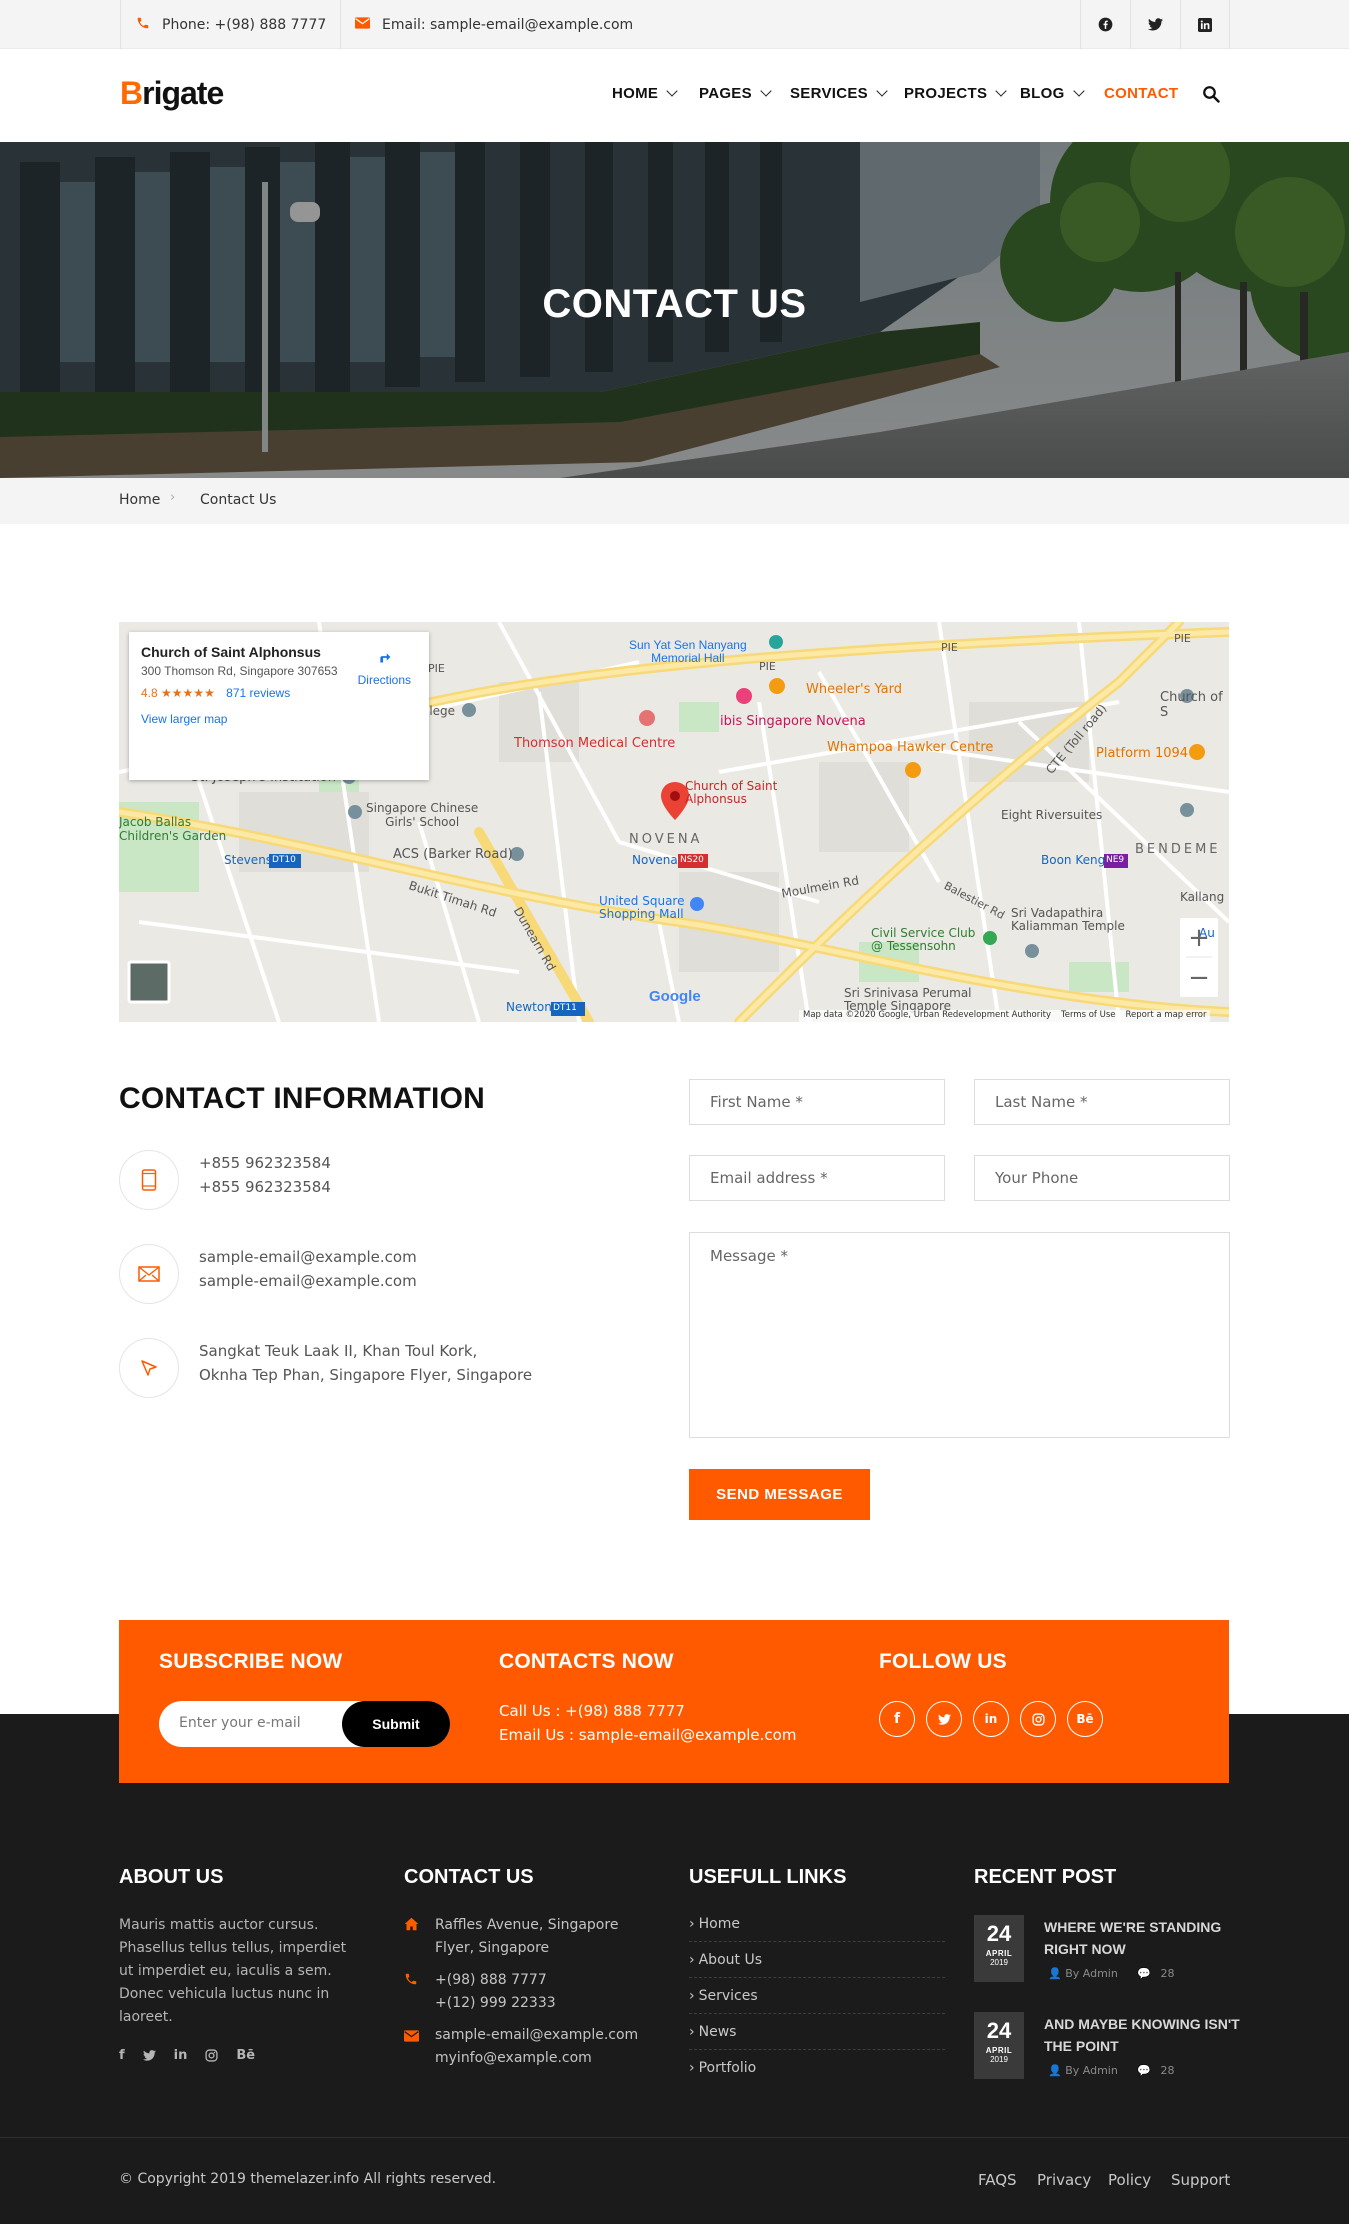 The image size is (1349, 2224). I want to click on zoom-in-button: +, so click(1199, 937).